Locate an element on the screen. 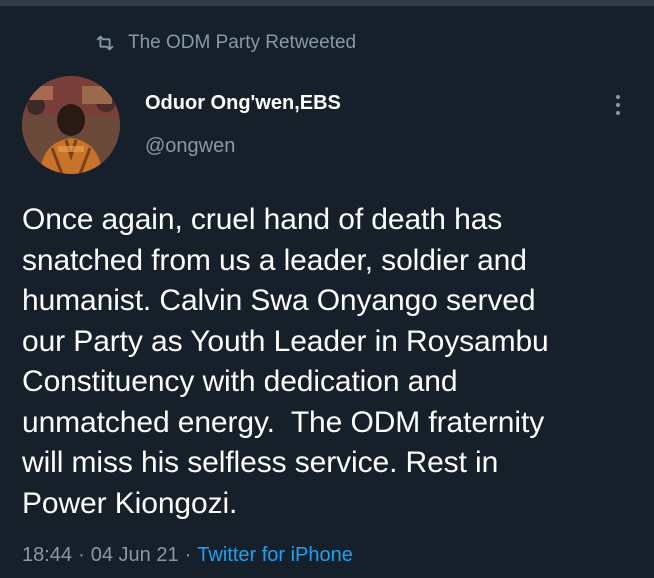 The image size is (654, 578). retweet-label: The ODM Party Retweeted is located at coordinates (242, 42).